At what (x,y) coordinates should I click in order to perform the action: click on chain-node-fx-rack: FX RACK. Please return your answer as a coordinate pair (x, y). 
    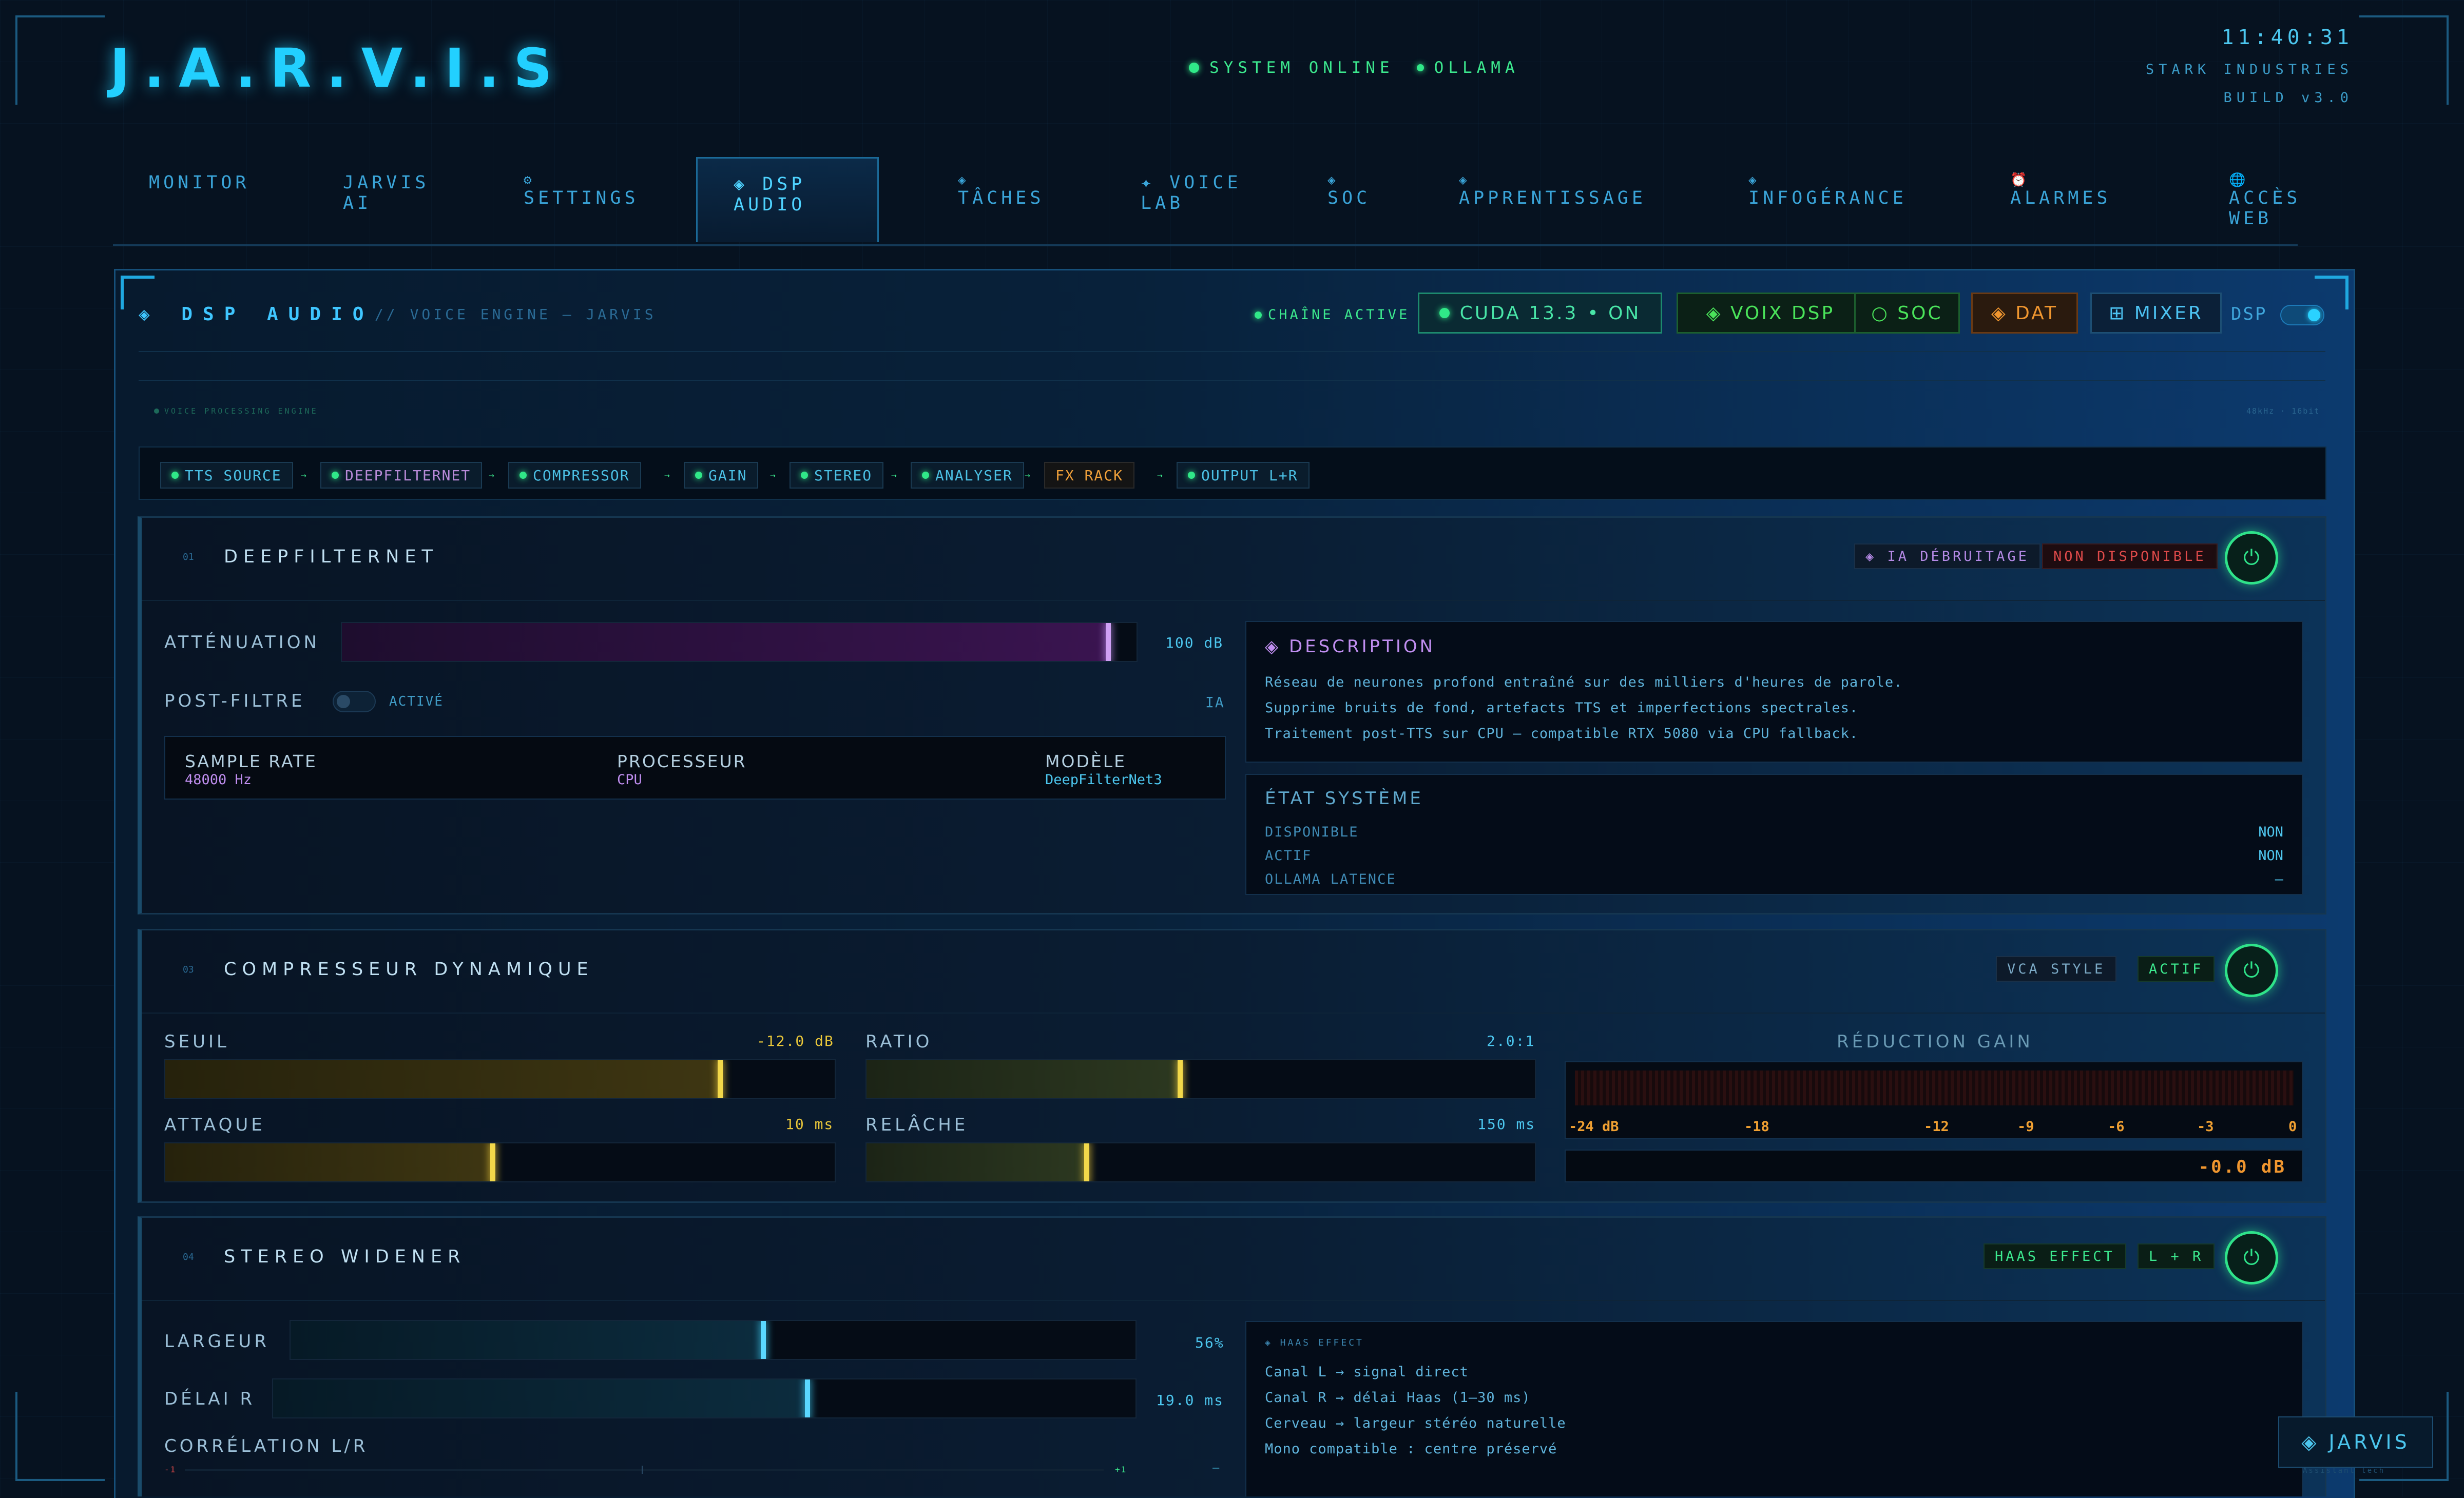
    Looking at the image, I should click on (1089, 475).